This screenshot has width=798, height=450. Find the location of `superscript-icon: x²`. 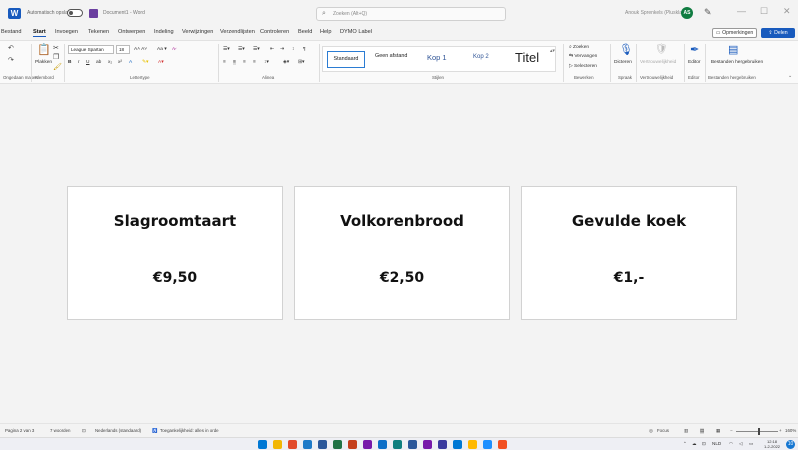

superscript-icon: x² is located at coordinates (120, 62).